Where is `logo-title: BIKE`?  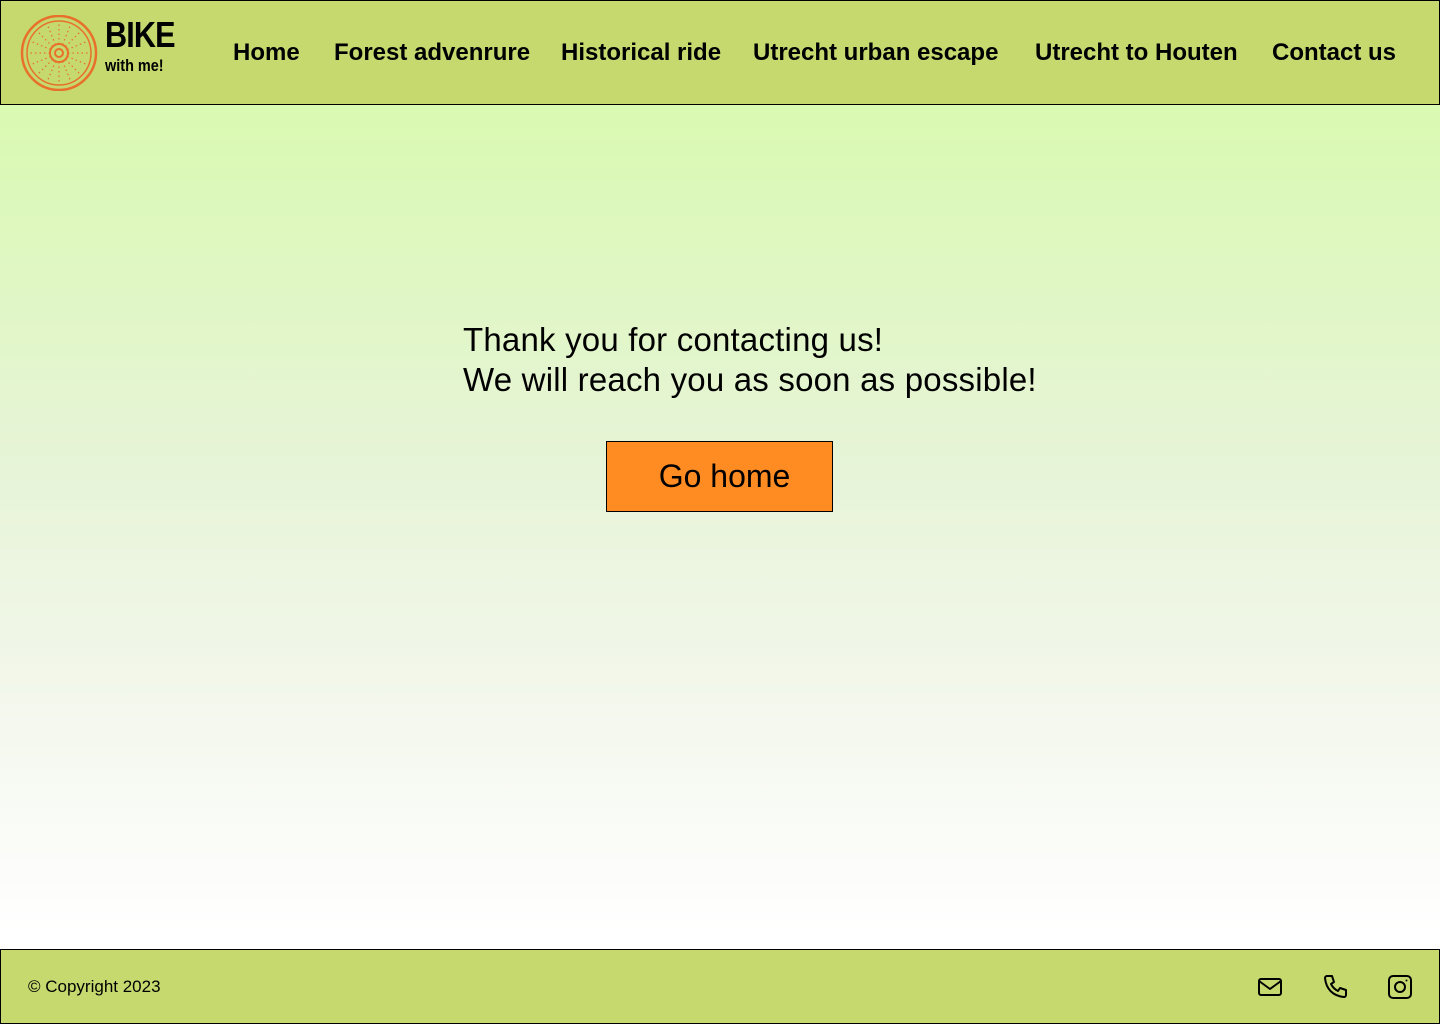 logo-title: BIKE is located at coordinates (140, 34).